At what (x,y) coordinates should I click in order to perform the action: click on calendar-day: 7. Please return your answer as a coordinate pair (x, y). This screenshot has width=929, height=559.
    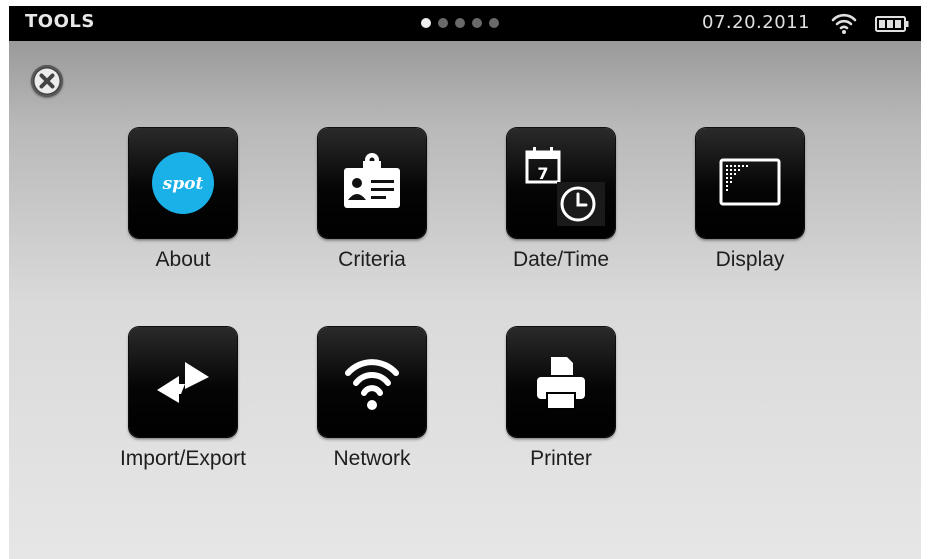
    Looking at the image, I should click on (542, 173).